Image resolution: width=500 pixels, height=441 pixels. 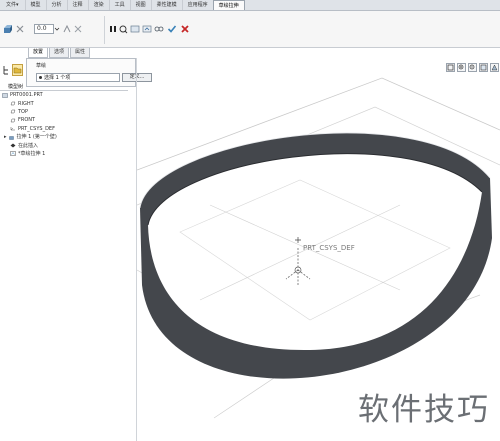 I want to click on depth-value-field: 0.0, so click(x=44, y=29).